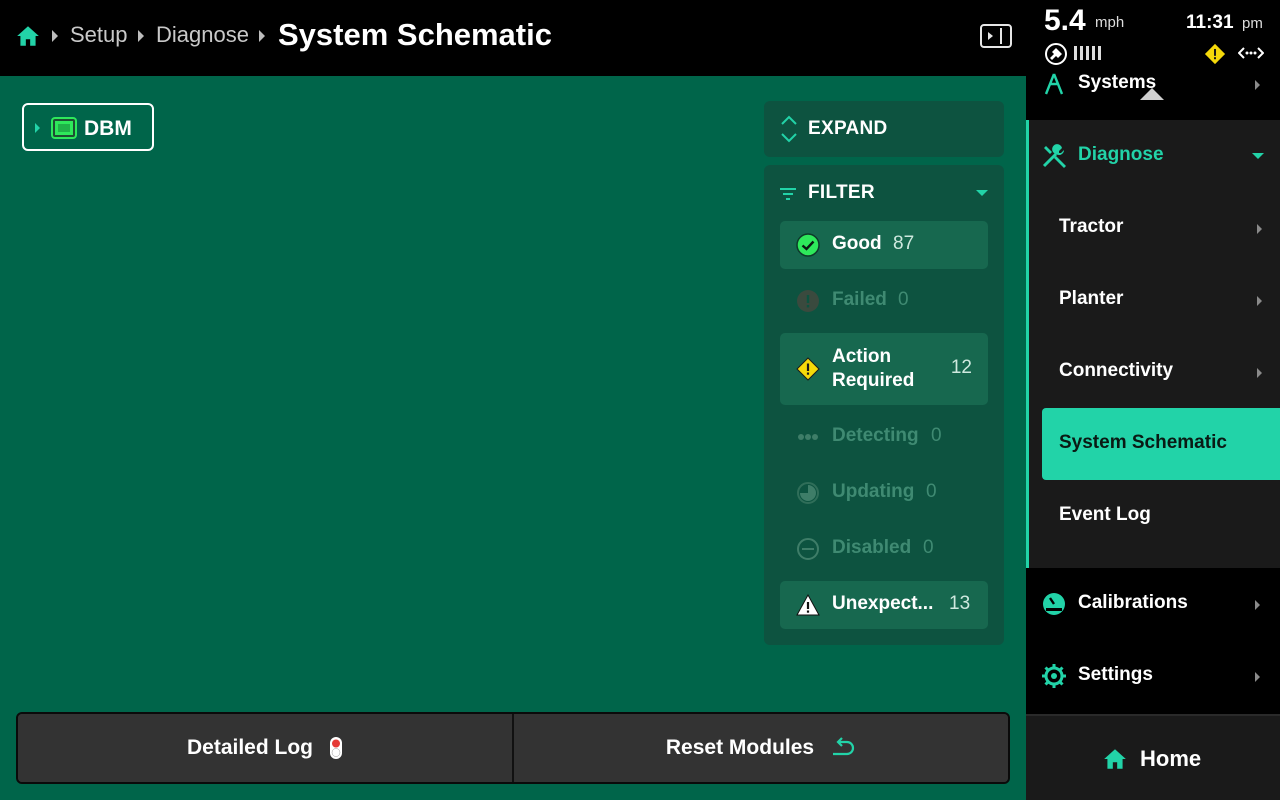 This screenshot has width=1280, height=800. Describe the element at coordinates (1054, 604) in the screenshot. I see `gauge-icon` at that location.